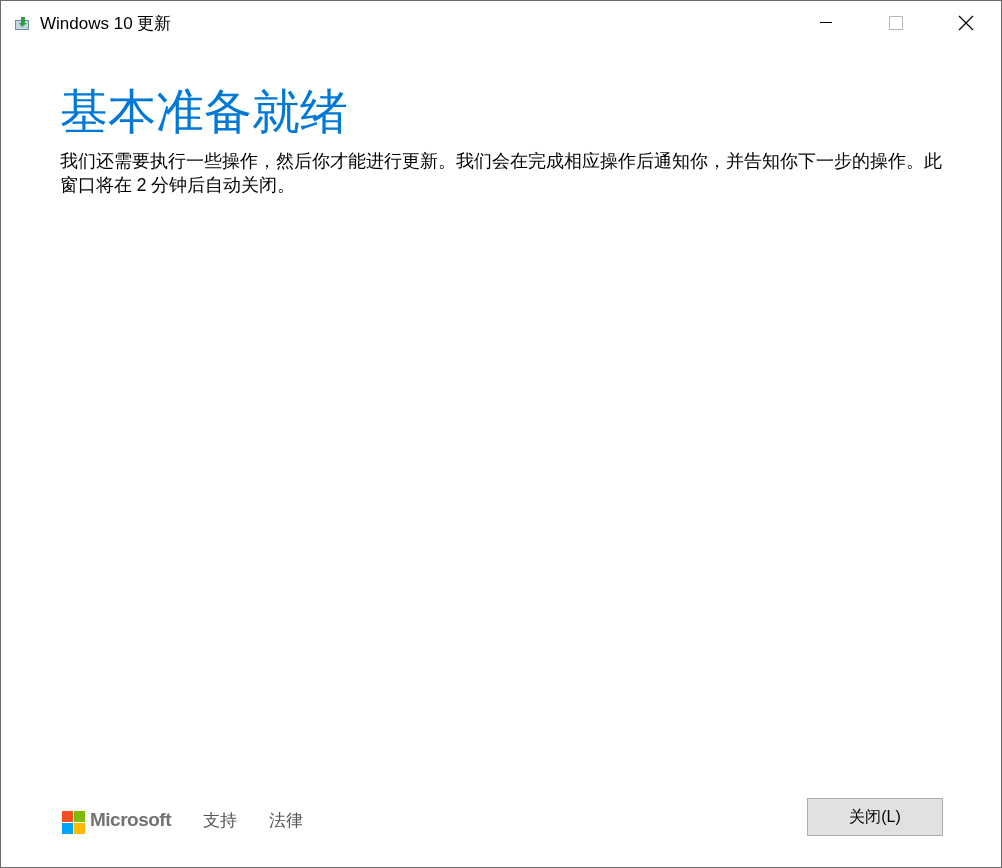 Image resolution: width=1002 pixels, height=868 pixels. What do you see at coordinates (106, 23) in the screenshot?
I see `window-title: Windows 10 更新` at bounding box center [106, 23].